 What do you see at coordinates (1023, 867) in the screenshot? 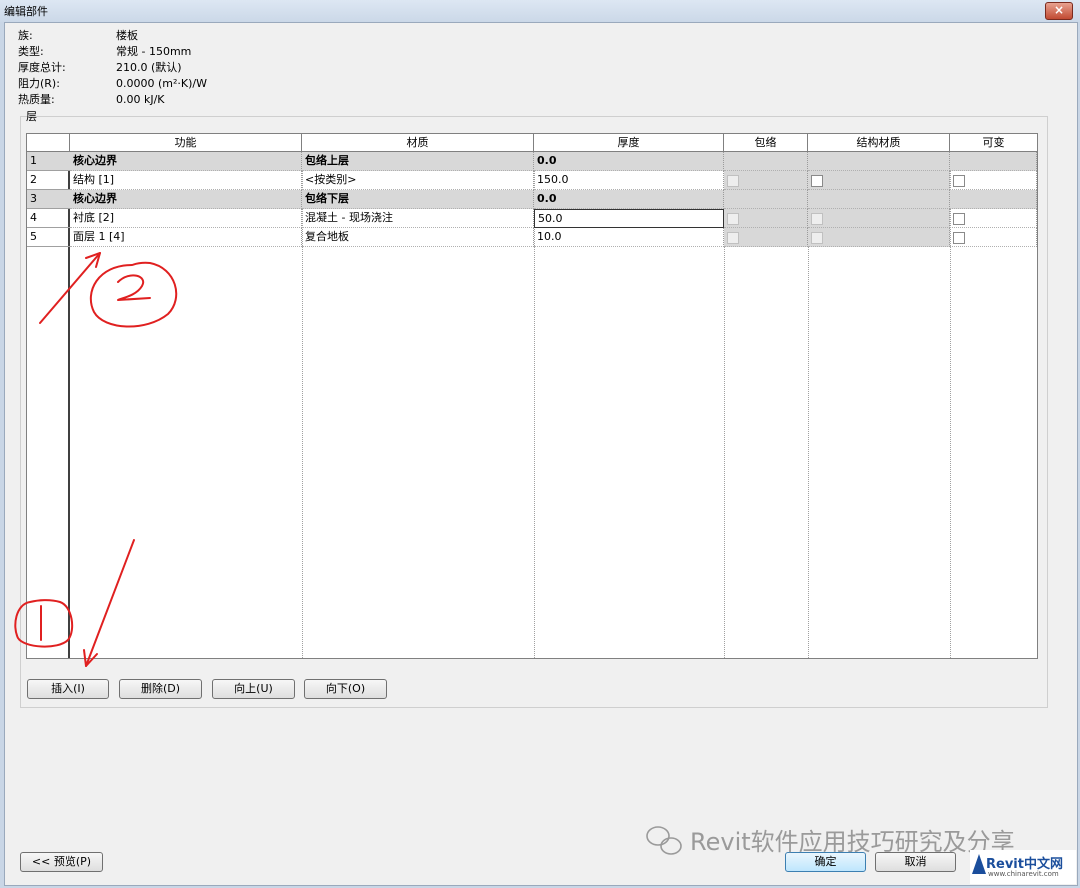
I see `site-logo: Revit中文网 www.chinarevit.com` at bounding box center [1023, 867].